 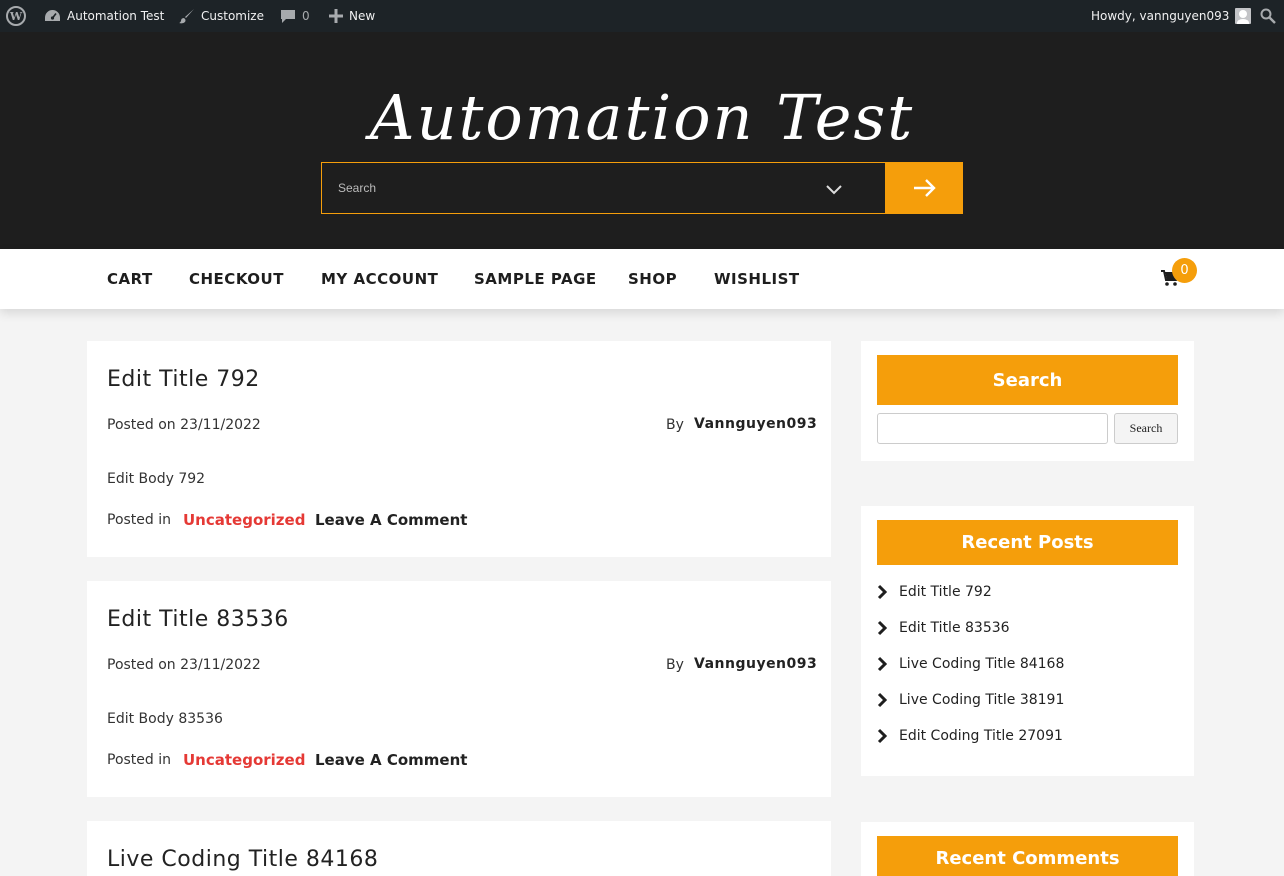 I want to click on arrow-right-icon, so click(x=924, y=188).